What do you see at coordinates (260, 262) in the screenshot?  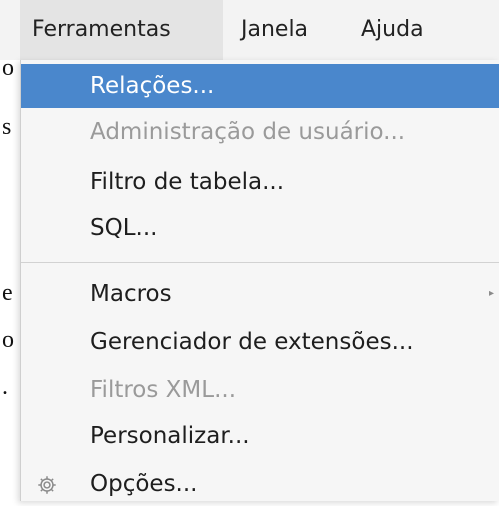 I see `menu-separator` at bounding box center [260, 262].